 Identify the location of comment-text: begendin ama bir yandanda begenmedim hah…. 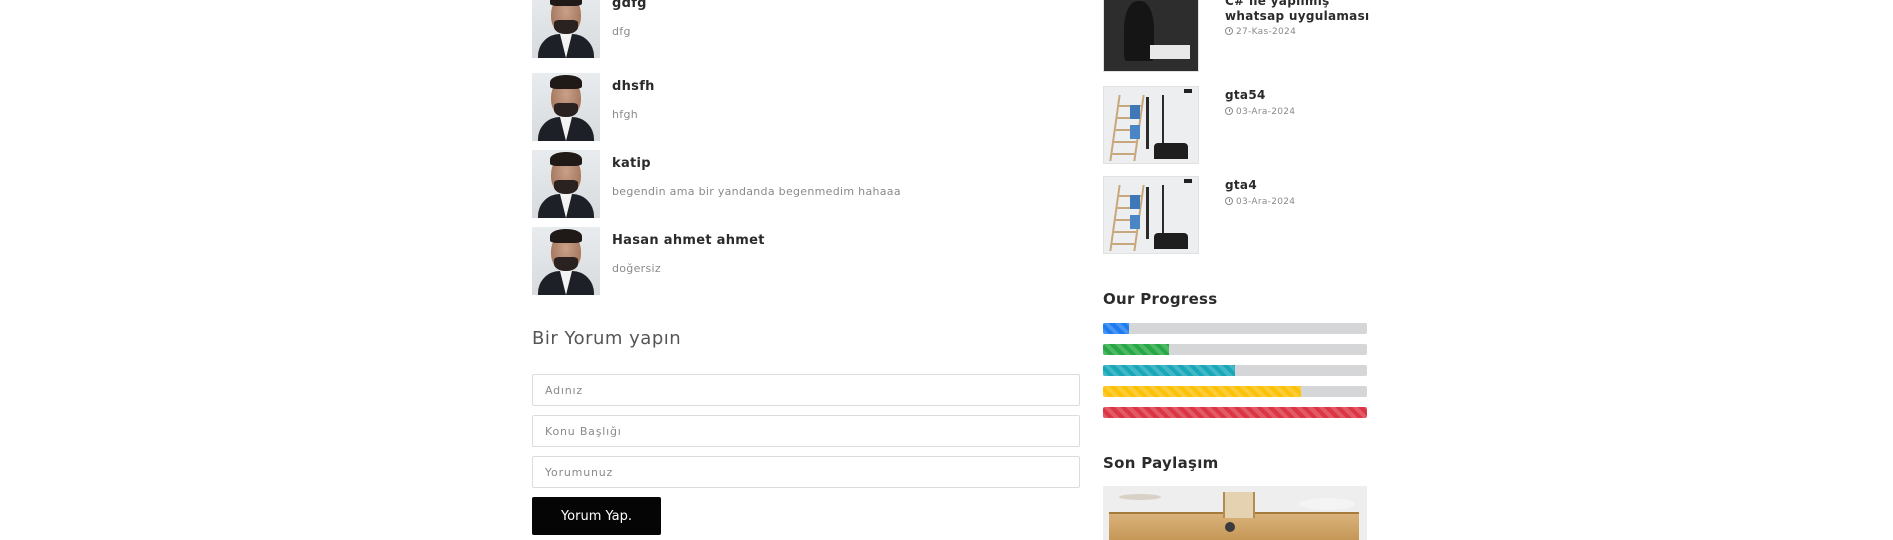
(756, 191).